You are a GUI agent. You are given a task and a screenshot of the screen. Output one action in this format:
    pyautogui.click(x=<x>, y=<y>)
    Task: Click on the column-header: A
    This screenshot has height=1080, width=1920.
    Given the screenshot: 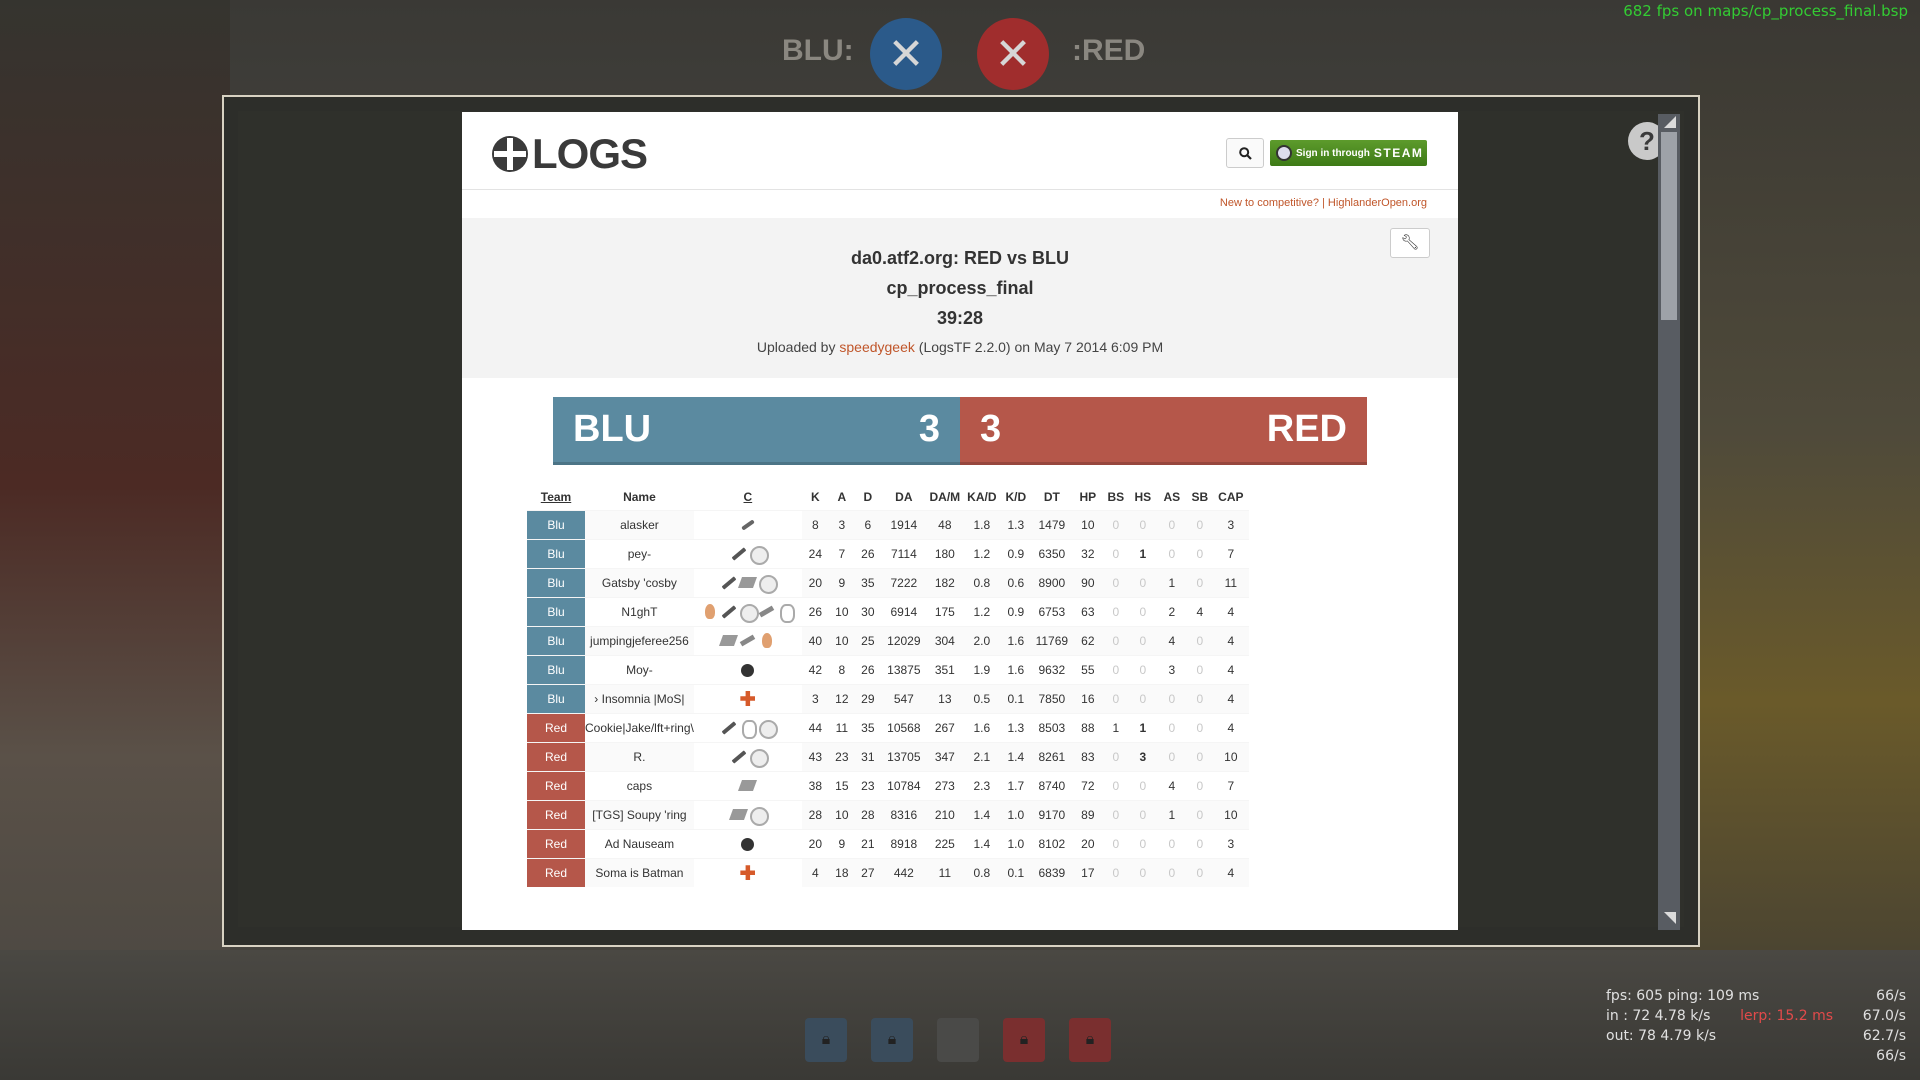 What is the action you would take?
    pyautogui.click(x=842, y=497)
    